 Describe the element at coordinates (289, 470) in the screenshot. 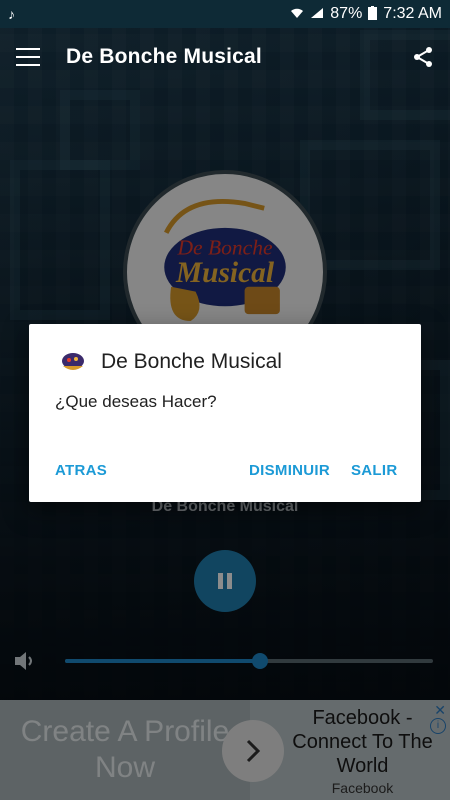

I see `minimize-button: DISMINUIR` at that location.